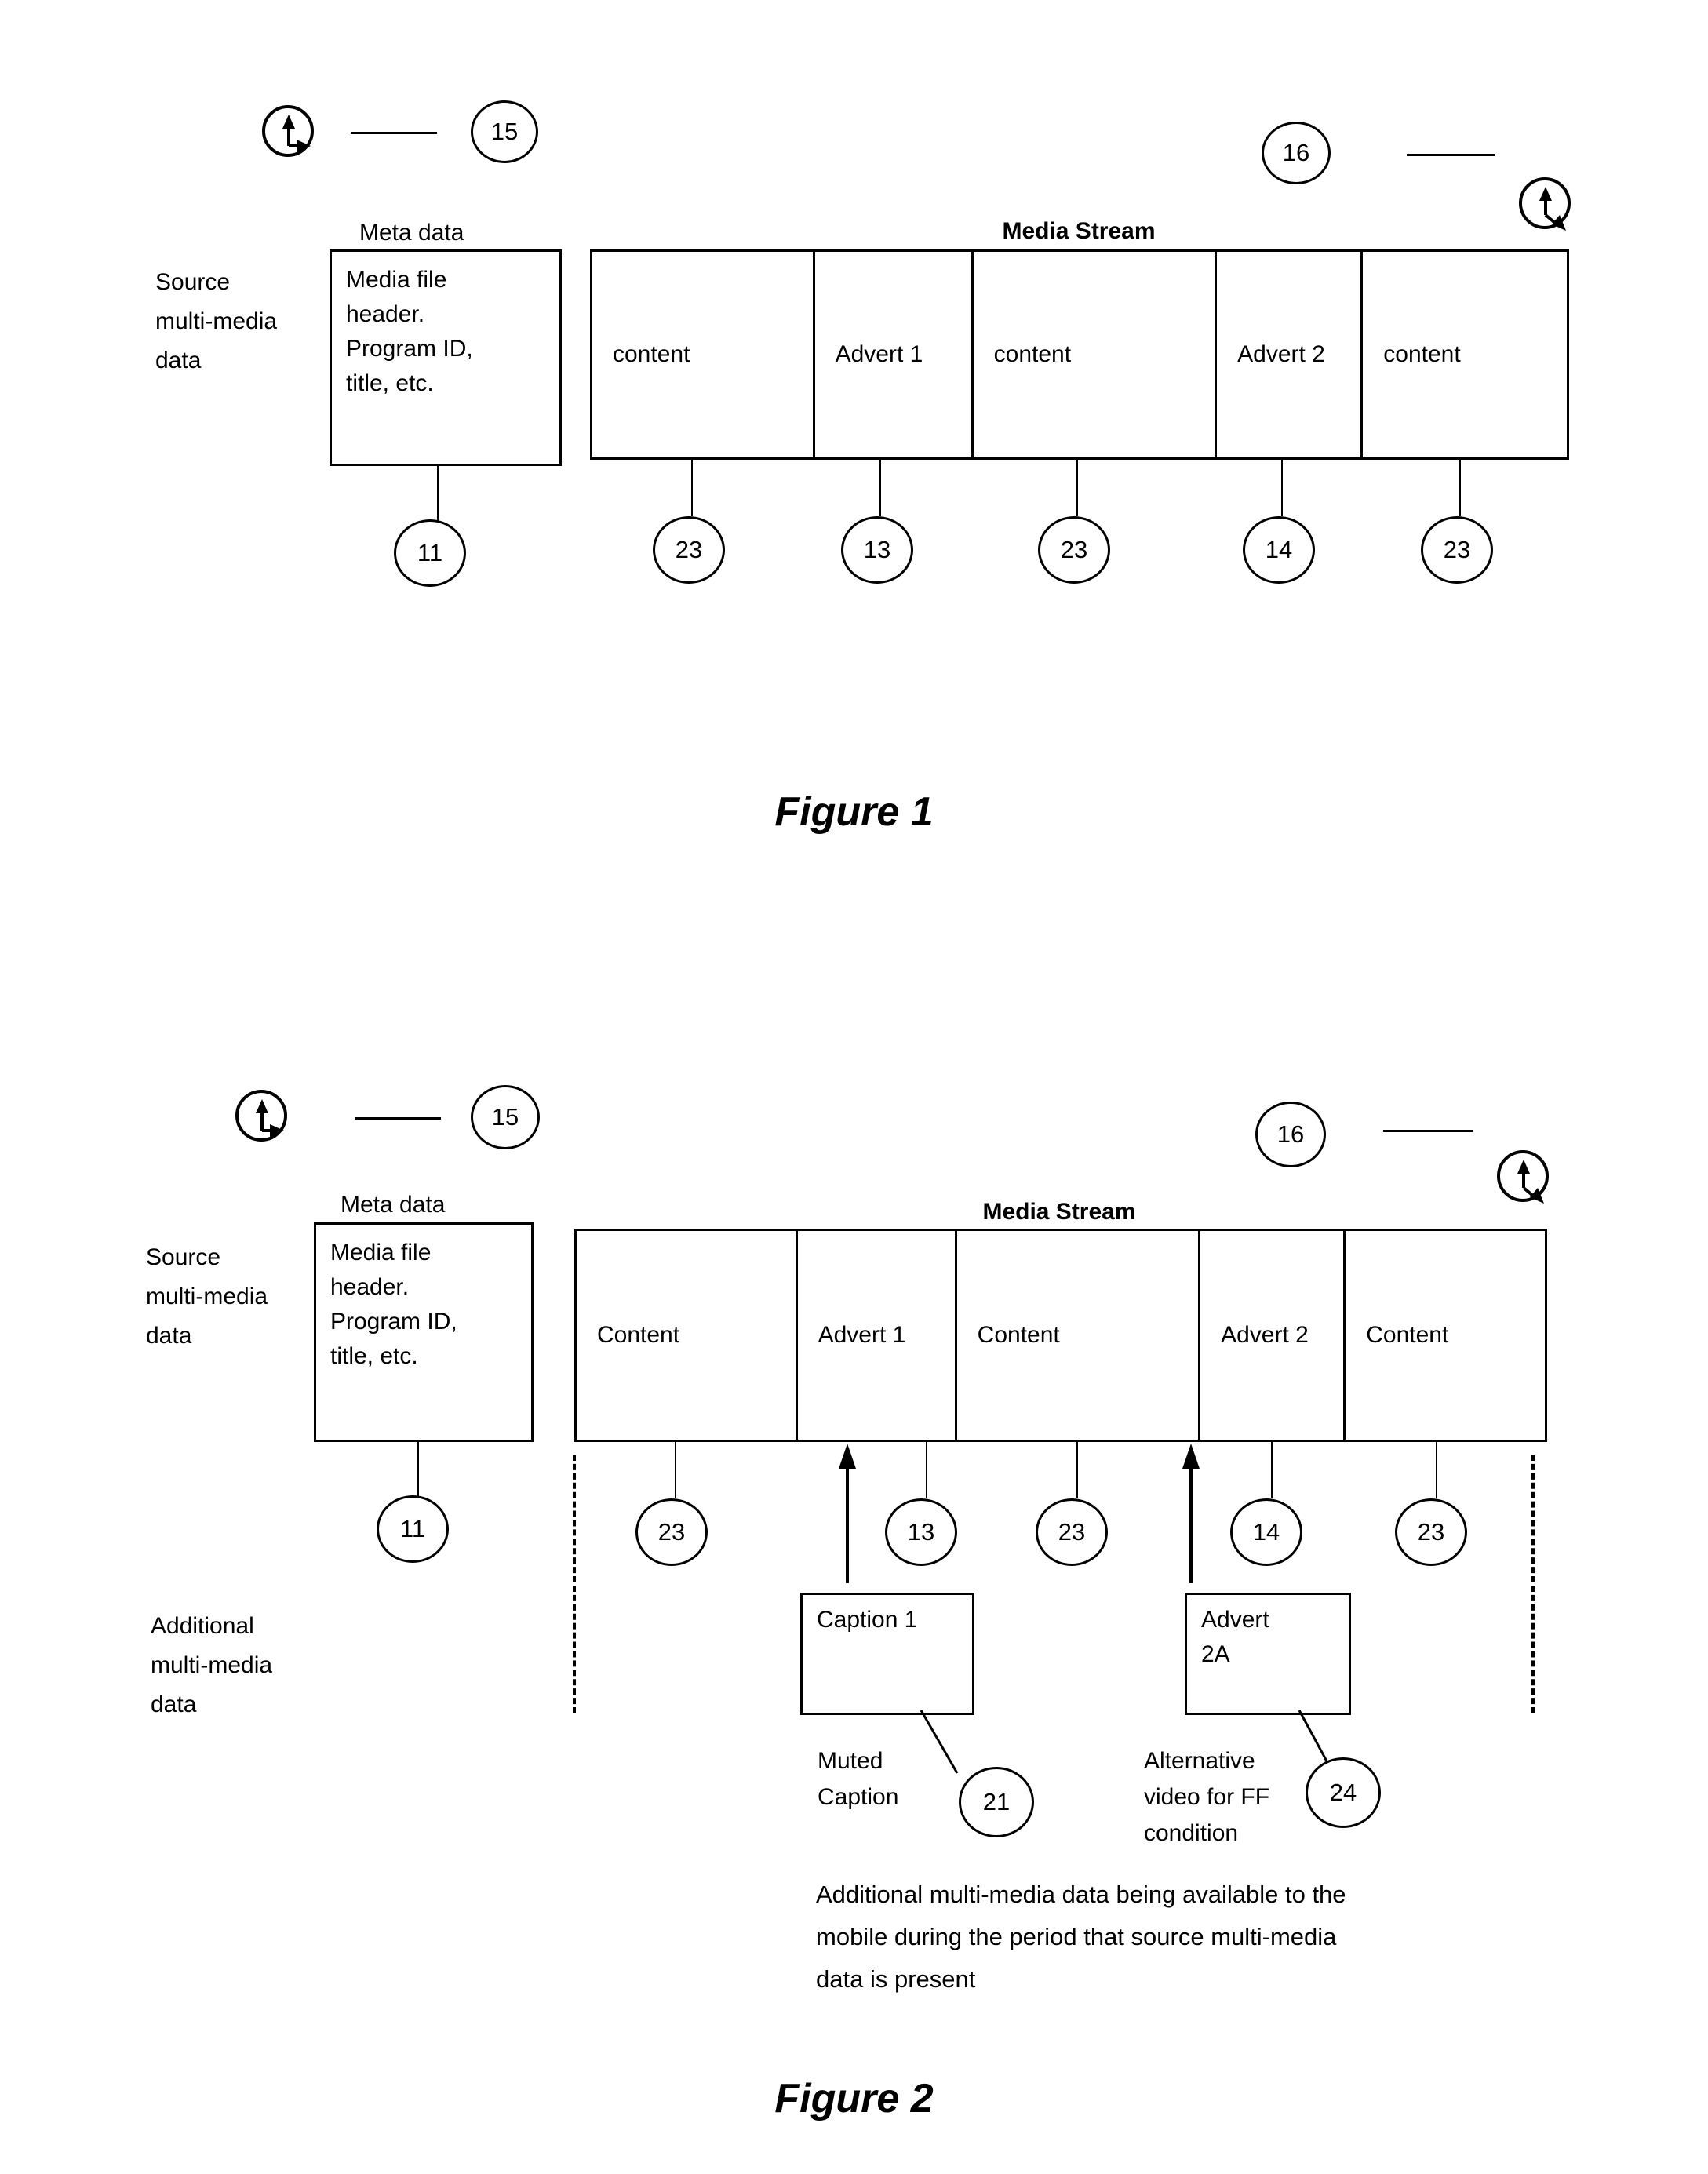 This screenshot has height=2174, width=1708. I want to click on ref-number-23-fig1-c: 23, so click(1457, 550).